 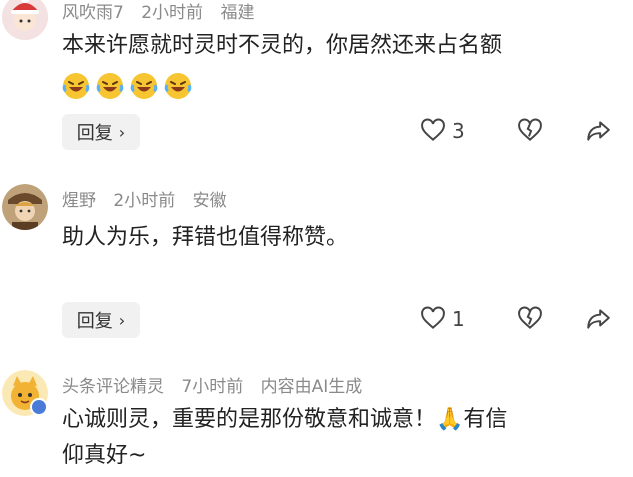 I want to click on username: 煋野, so click(x=79, y=201).